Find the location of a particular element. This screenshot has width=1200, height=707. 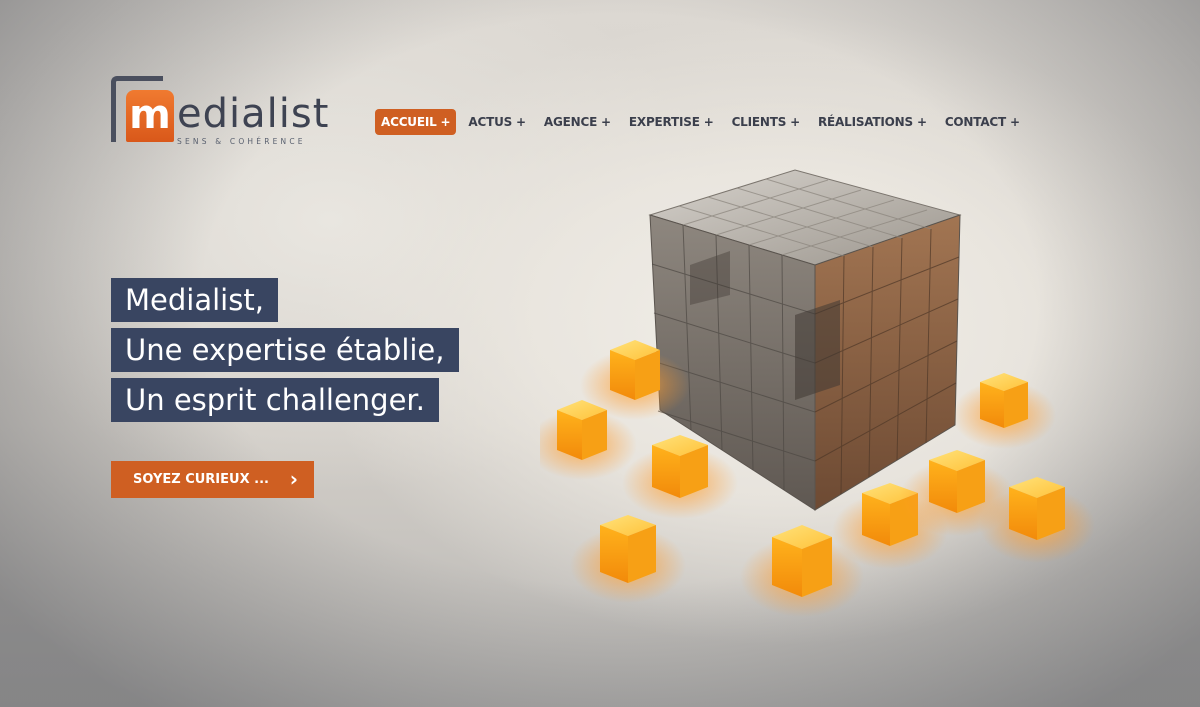

soyez-curieux-button: SOYEZ CURIEUX ... › is located at coordinates (212, 479).